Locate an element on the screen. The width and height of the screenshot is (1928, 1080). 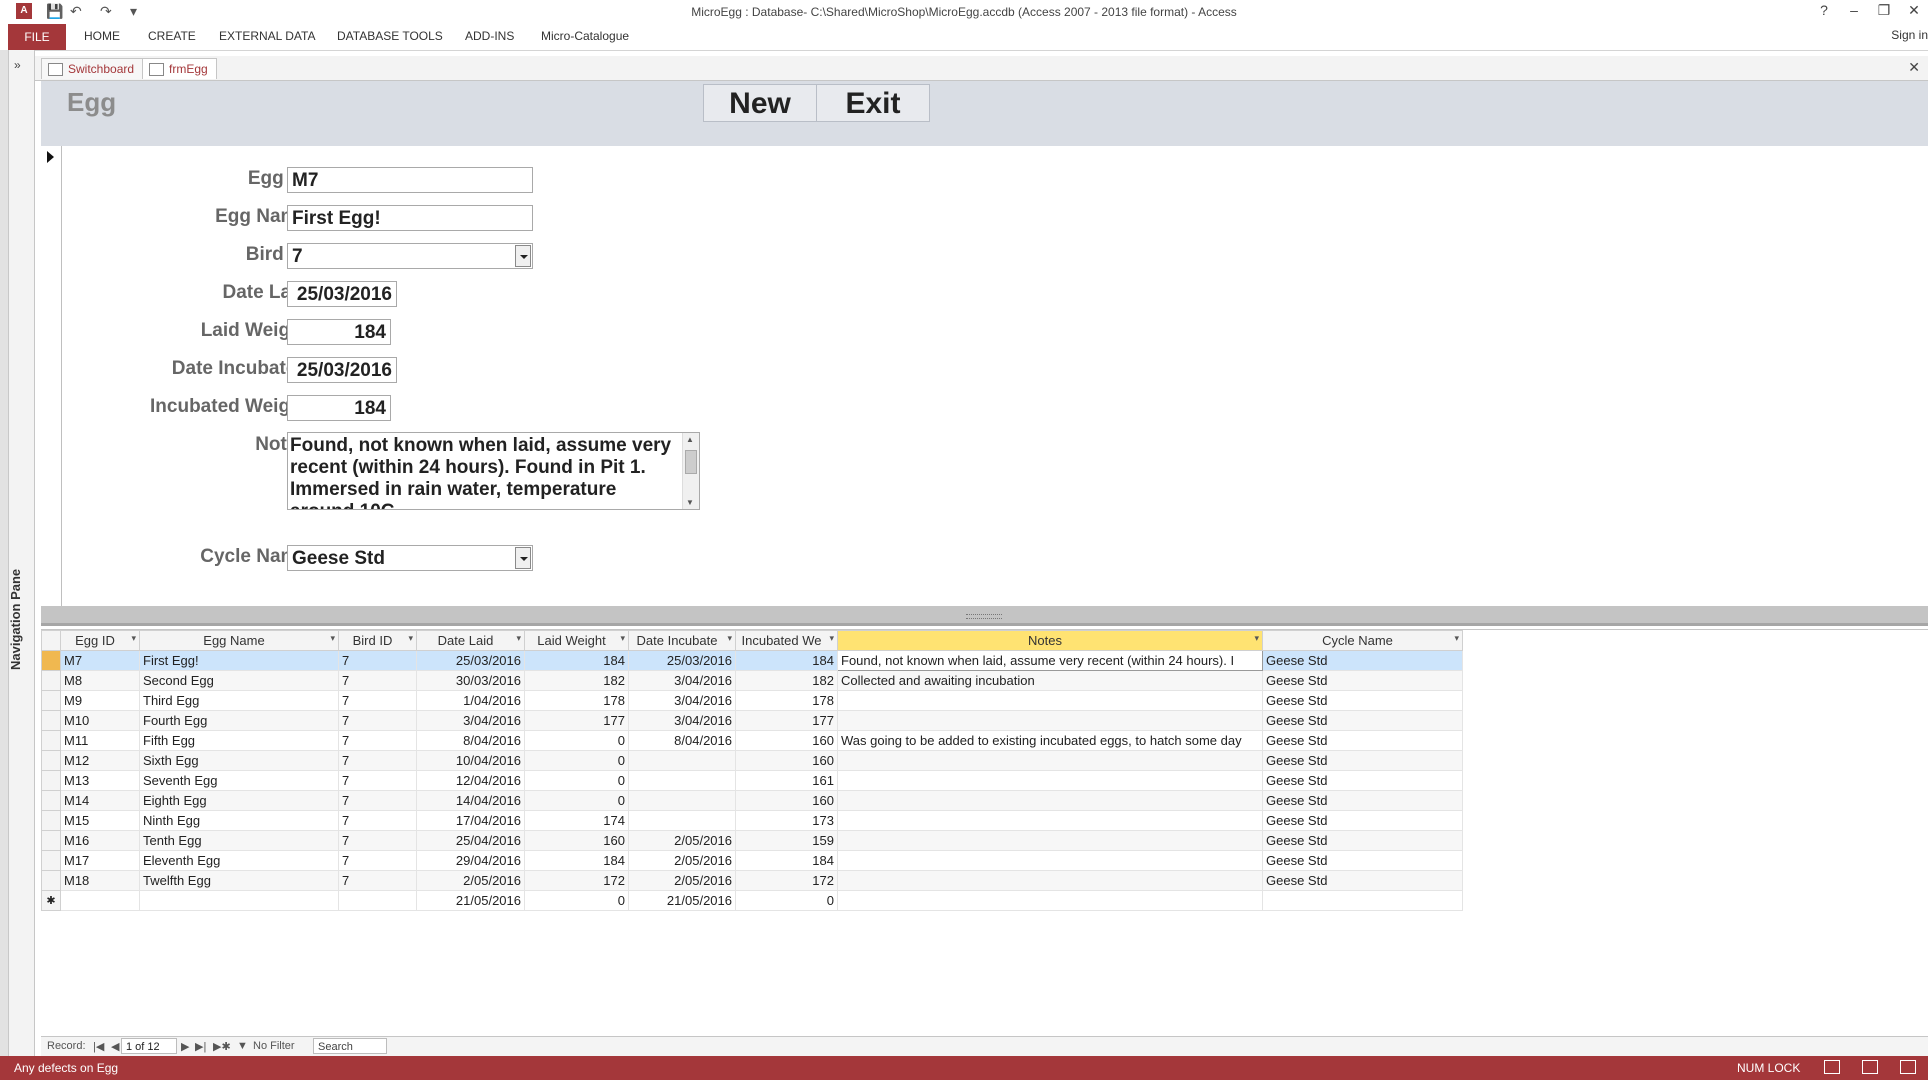
column-header: Cycle Name ▾ is located at coordinates (1362, 640).